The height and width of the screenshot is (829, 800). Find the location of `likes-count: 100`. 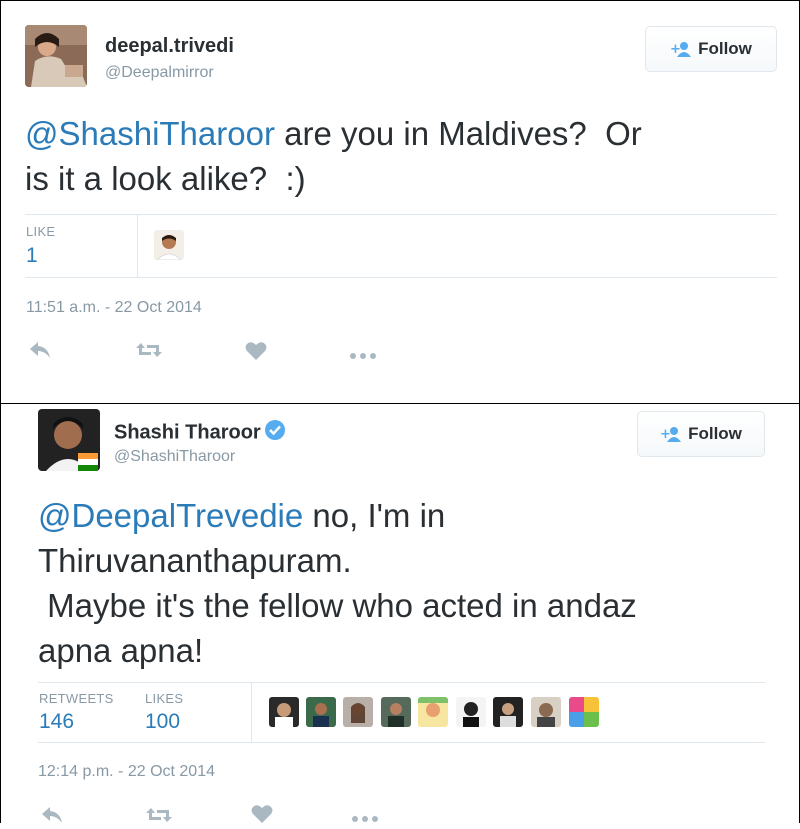

likes-count: 100 is located at coordinates (162, 722).